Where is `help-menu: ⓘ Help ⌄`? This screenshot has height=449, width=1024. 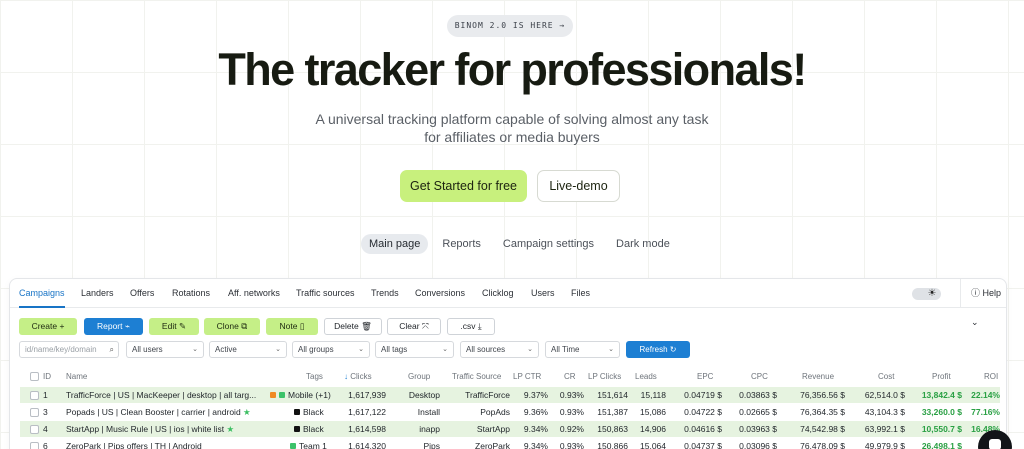
help-menu: ⓘ Help ⌄ is located at coordinates (983, 303).